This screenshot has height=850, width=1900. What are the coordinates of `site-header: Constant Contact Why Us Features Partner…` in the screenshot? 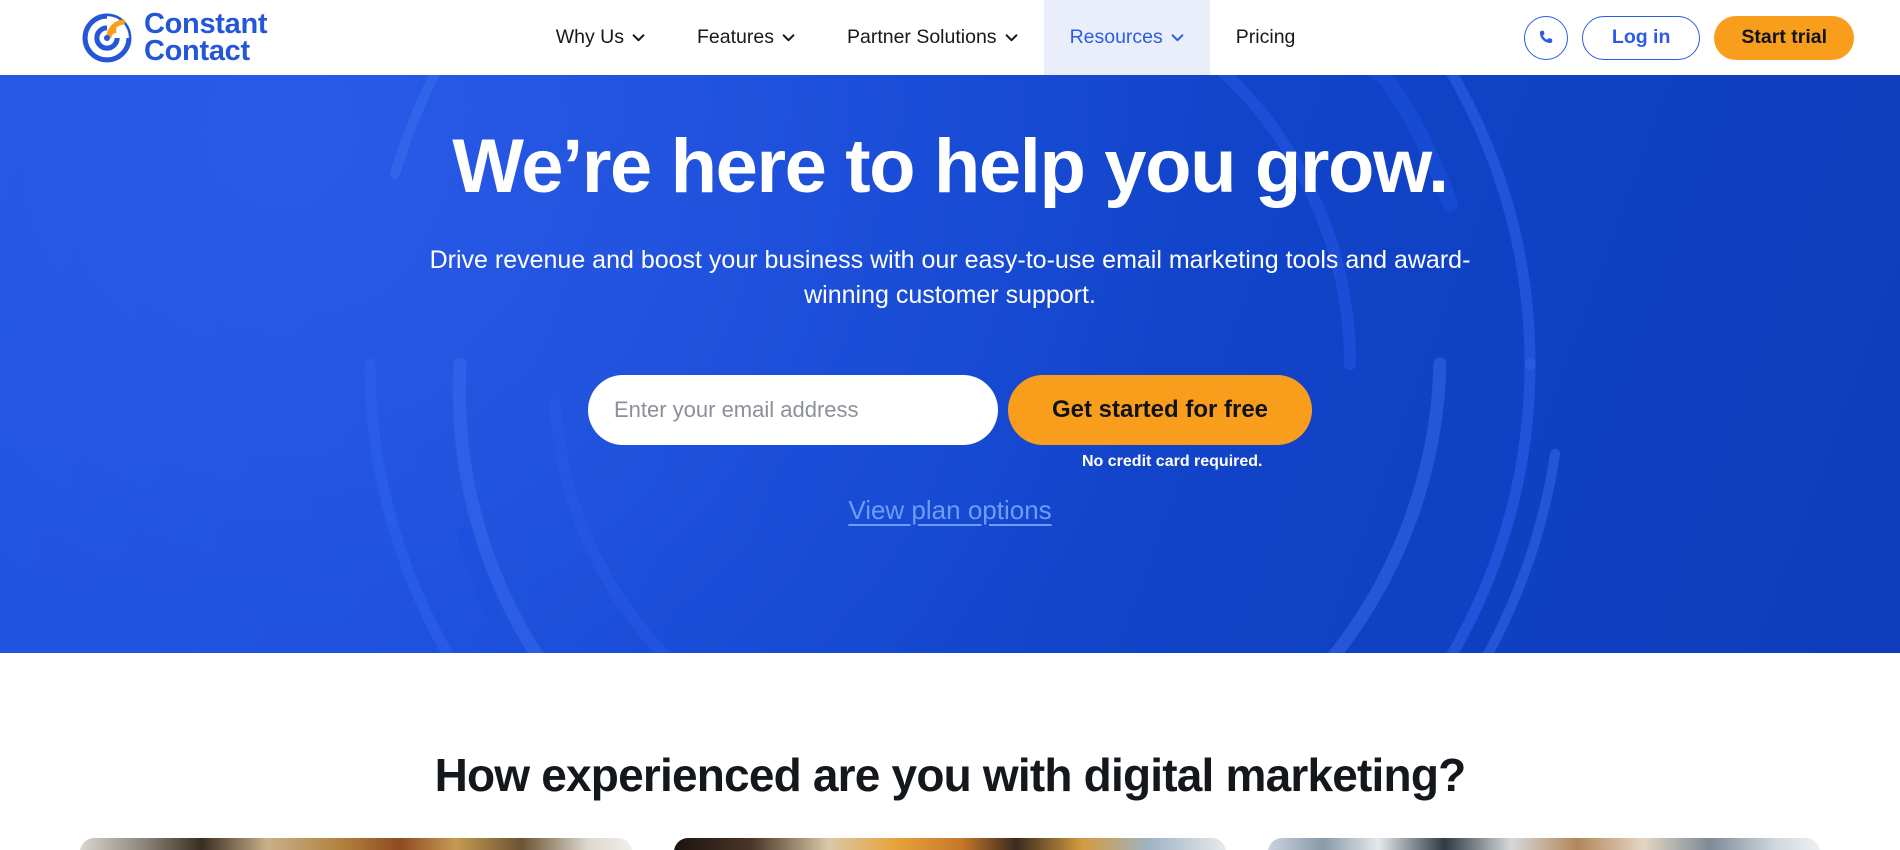 It's located at (950, 37).